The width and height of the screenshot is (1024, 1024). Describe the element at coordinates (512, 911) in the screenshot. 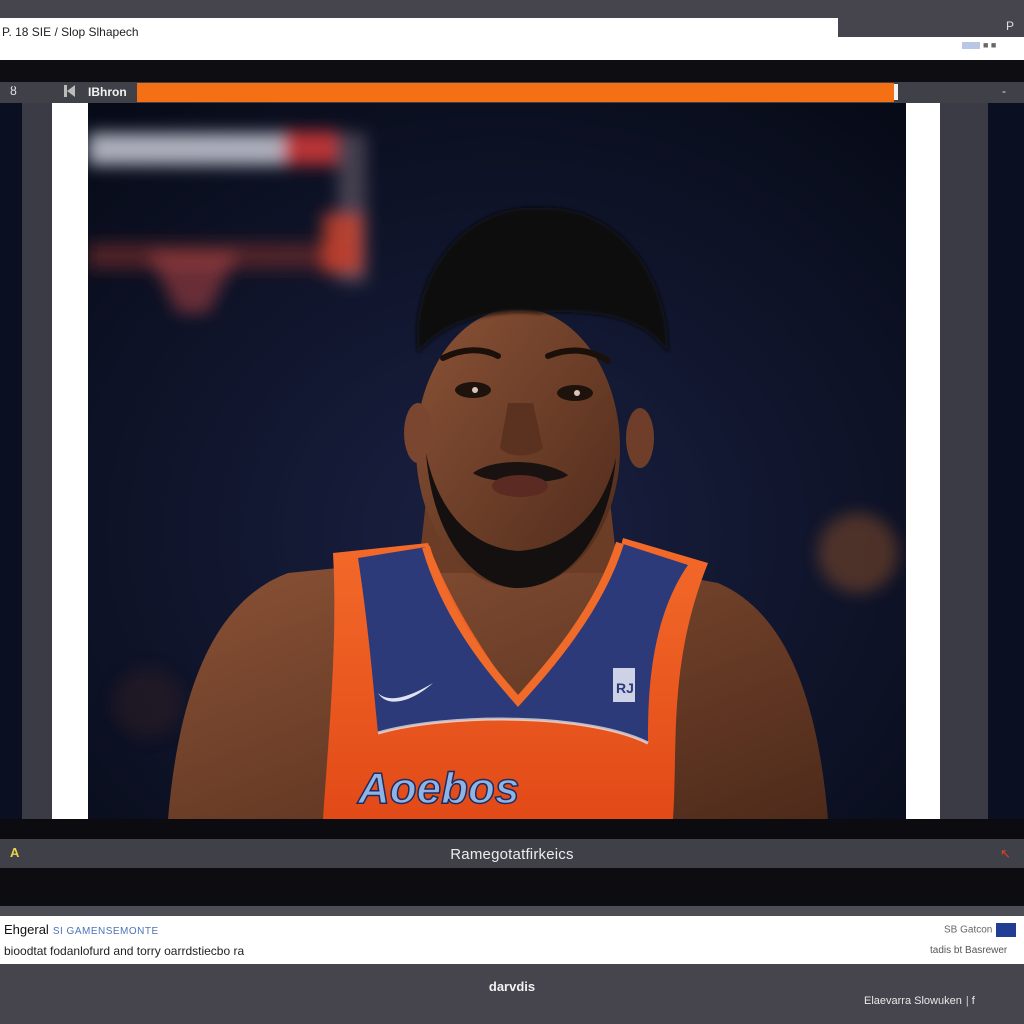

I see `divider` at that location.